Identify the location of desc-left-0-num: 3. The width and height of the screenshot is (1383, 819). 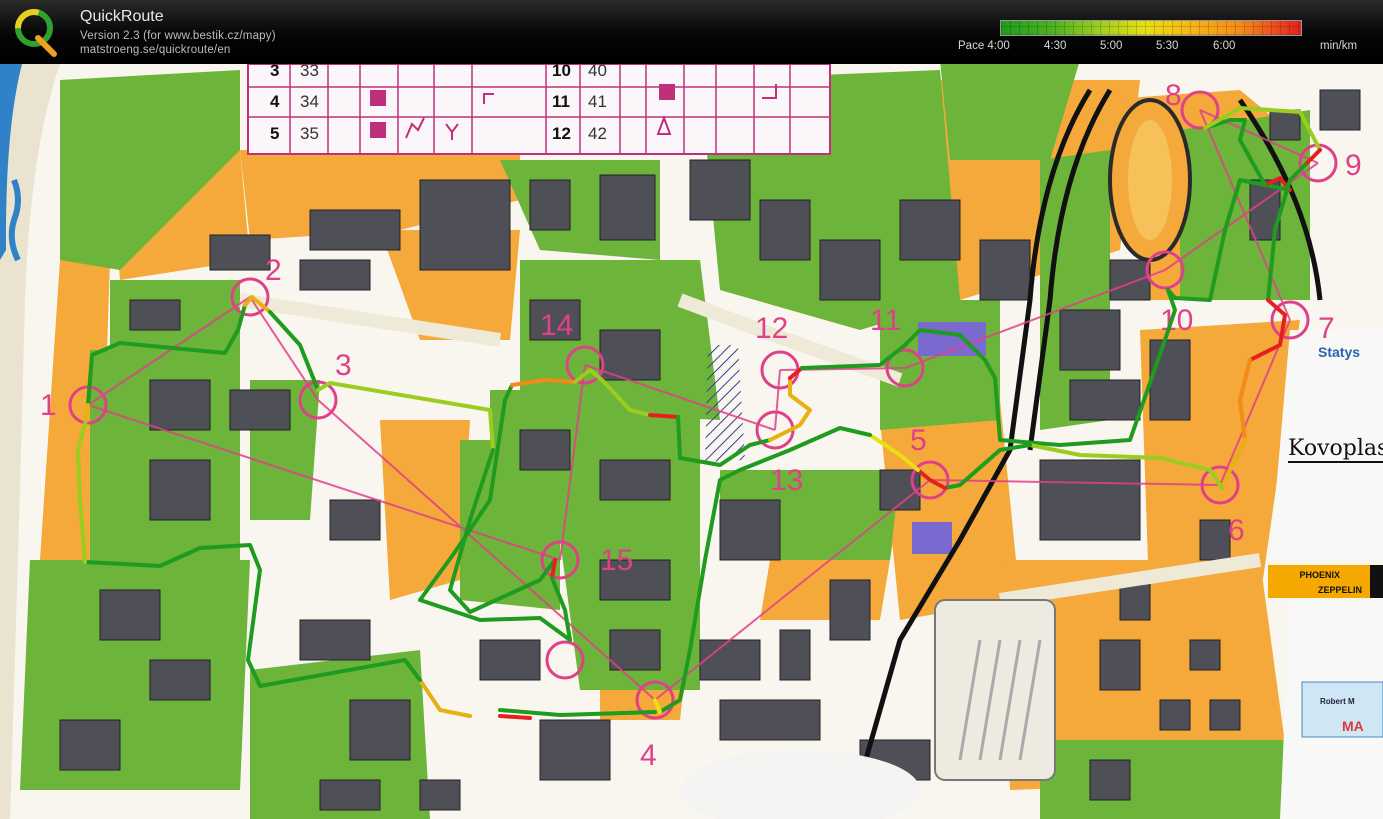
(274, 72).